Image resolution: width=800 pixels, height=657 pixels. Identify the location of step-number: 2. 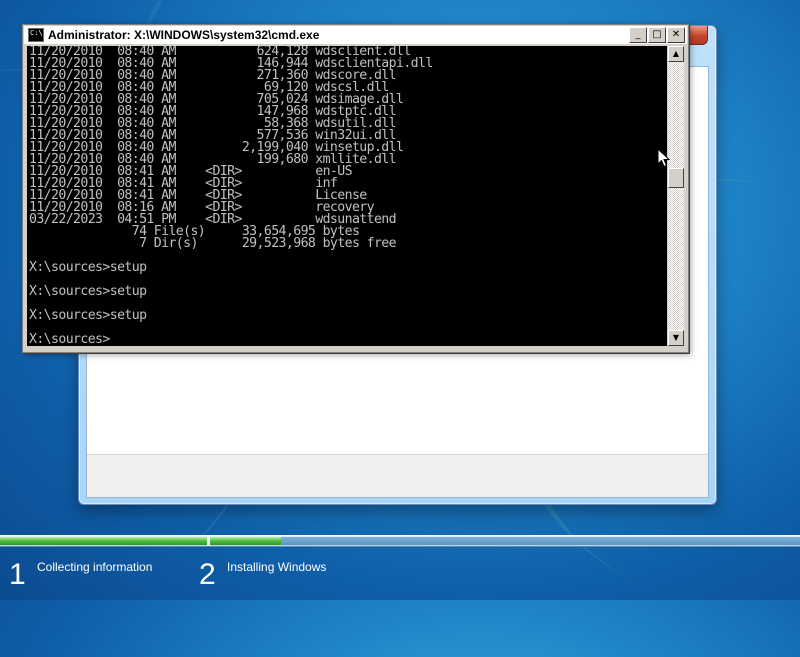
(207, 574).